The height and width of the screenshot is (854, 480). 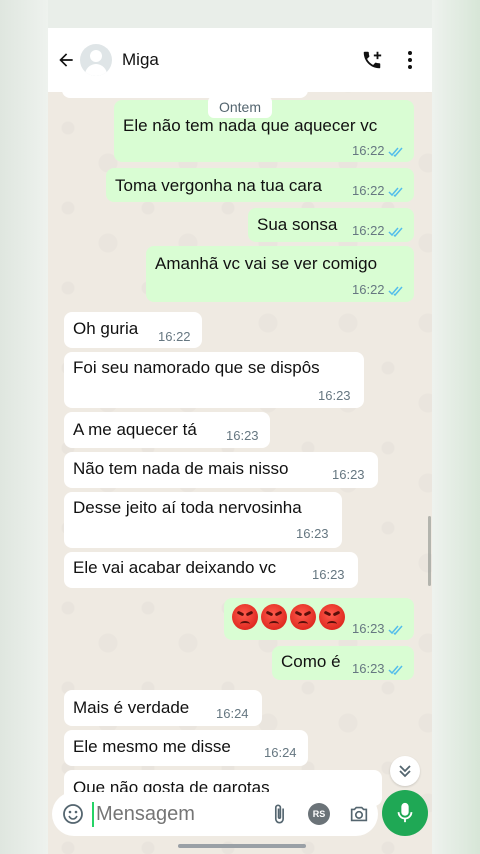 I want to click on message-bubble-incoming: Oh guria 16:22, so click(x=133, y=330).